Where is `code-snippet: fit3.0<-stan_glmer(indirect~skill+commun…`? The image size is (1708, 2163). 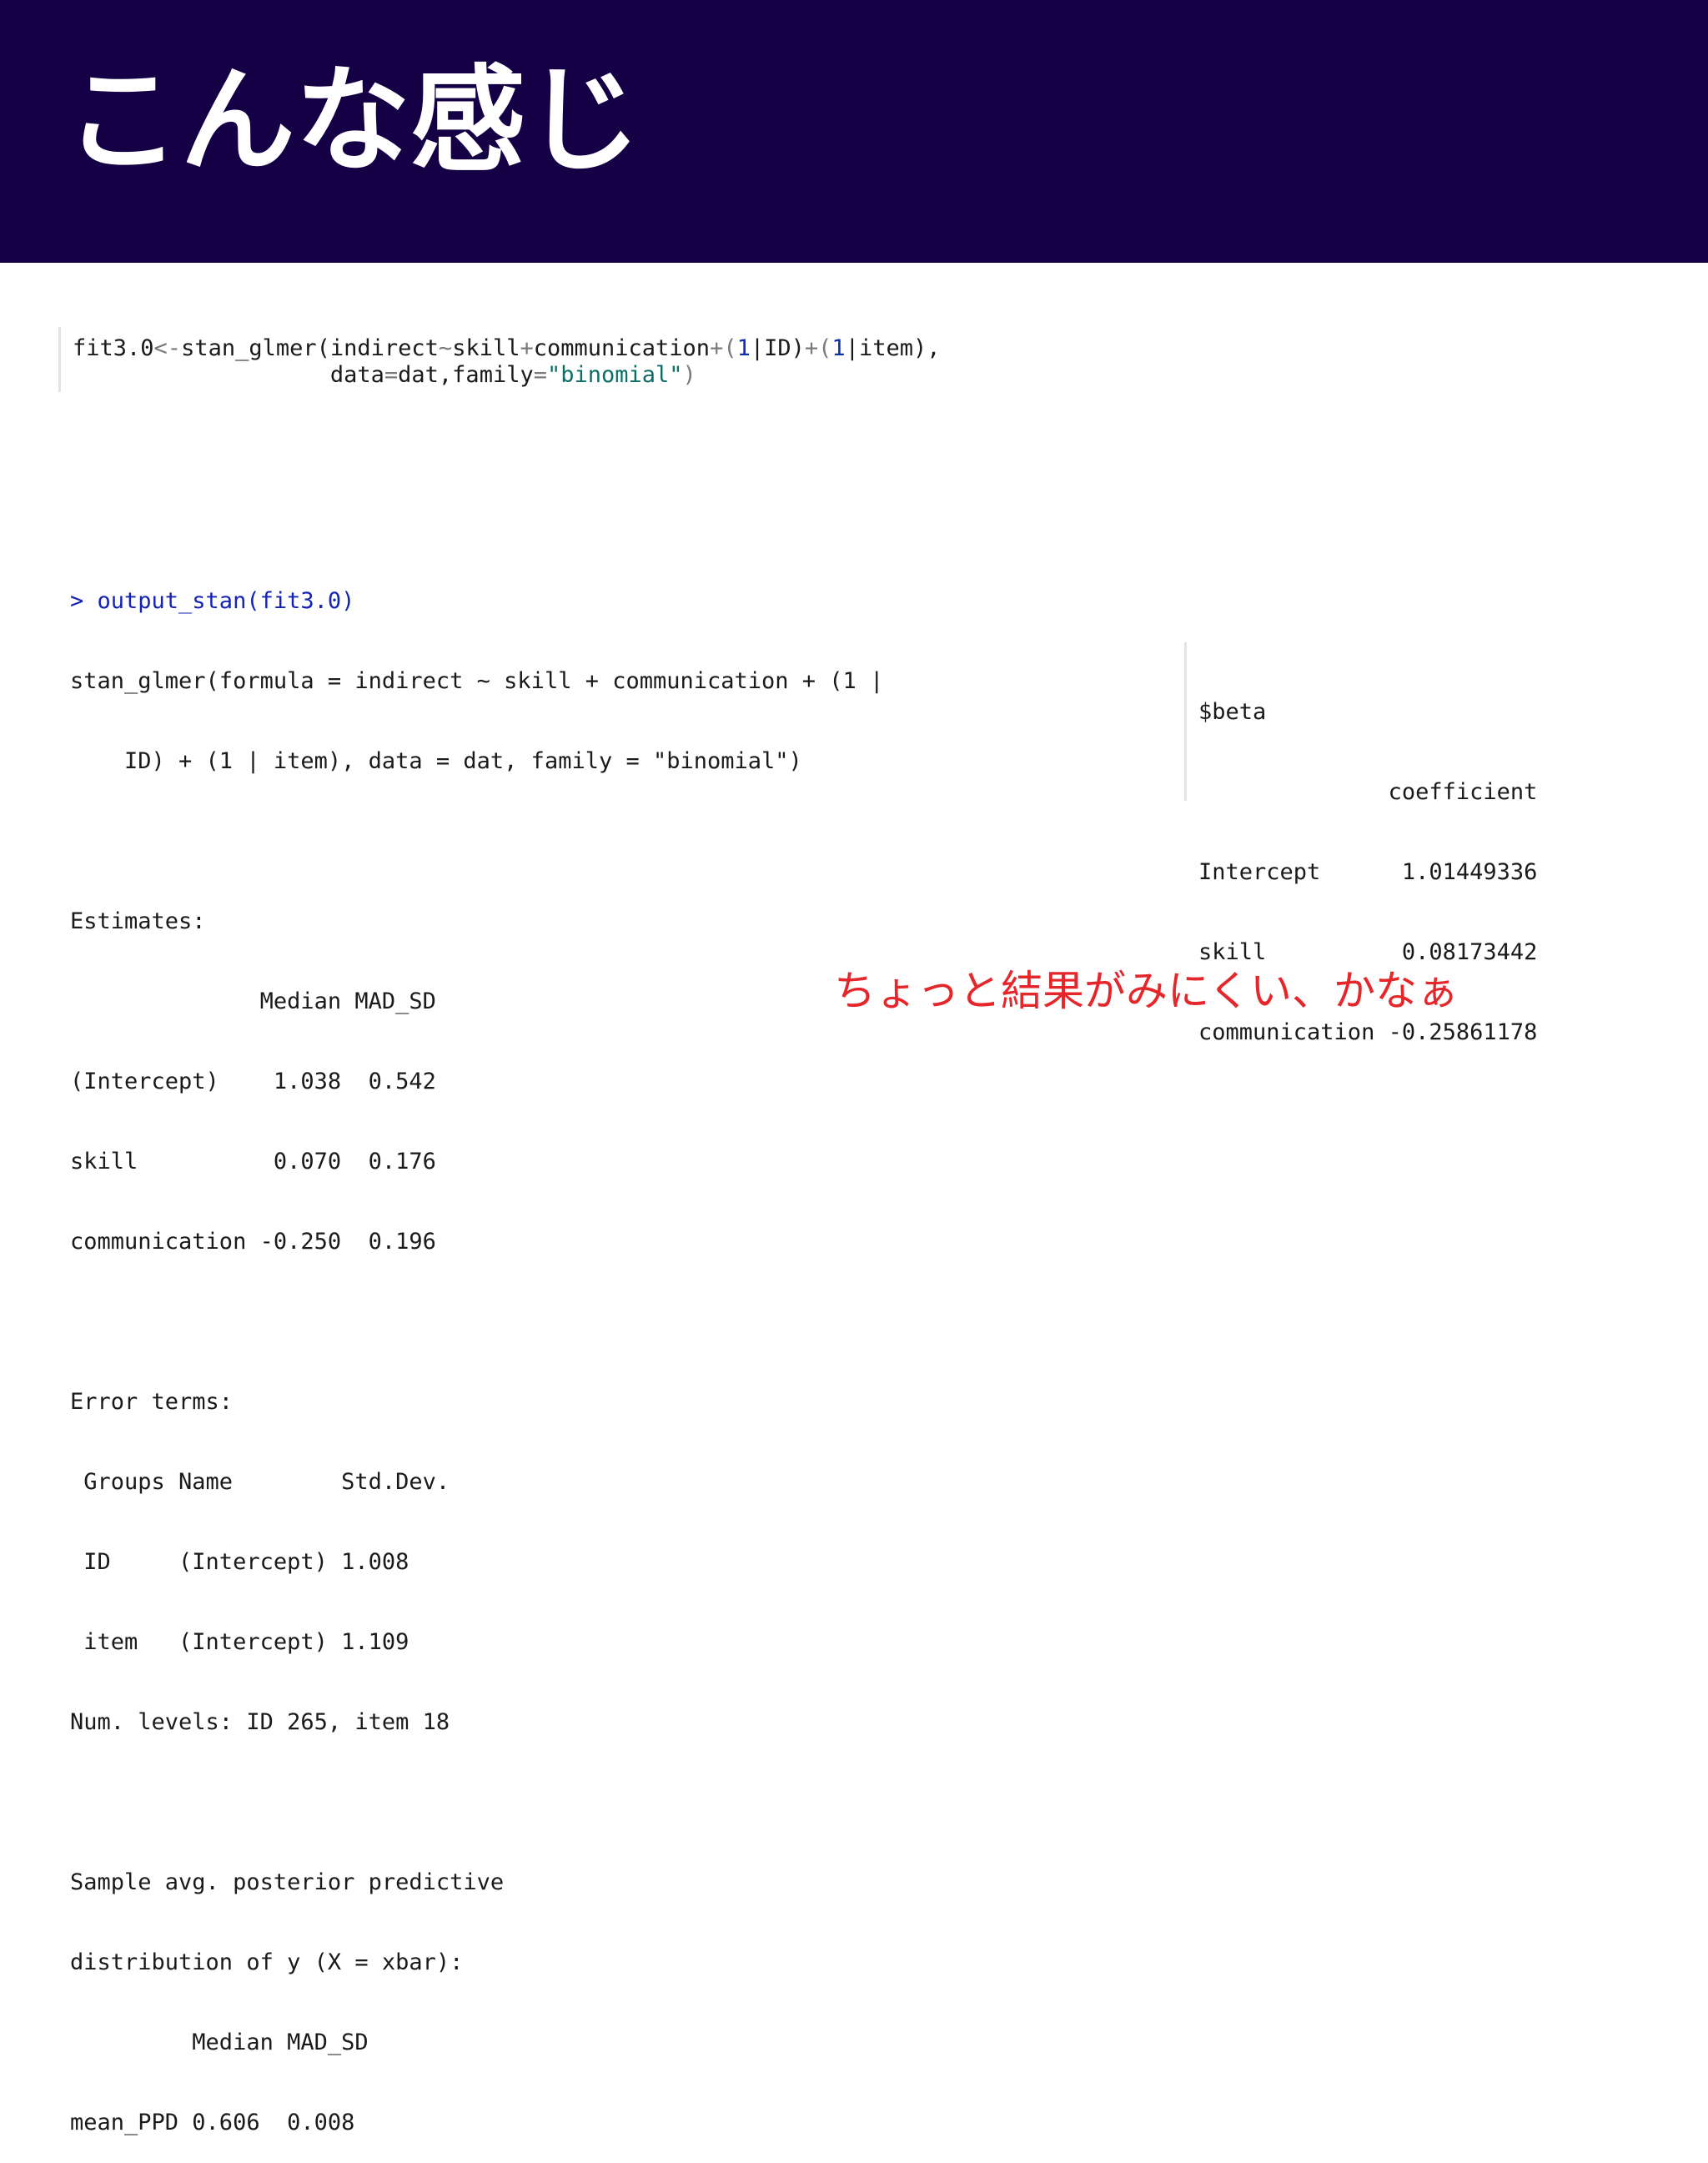
code-snippet: fit3.0<-stan_glmer(indirect~skill+commun… is located at coordinates (522, 359).